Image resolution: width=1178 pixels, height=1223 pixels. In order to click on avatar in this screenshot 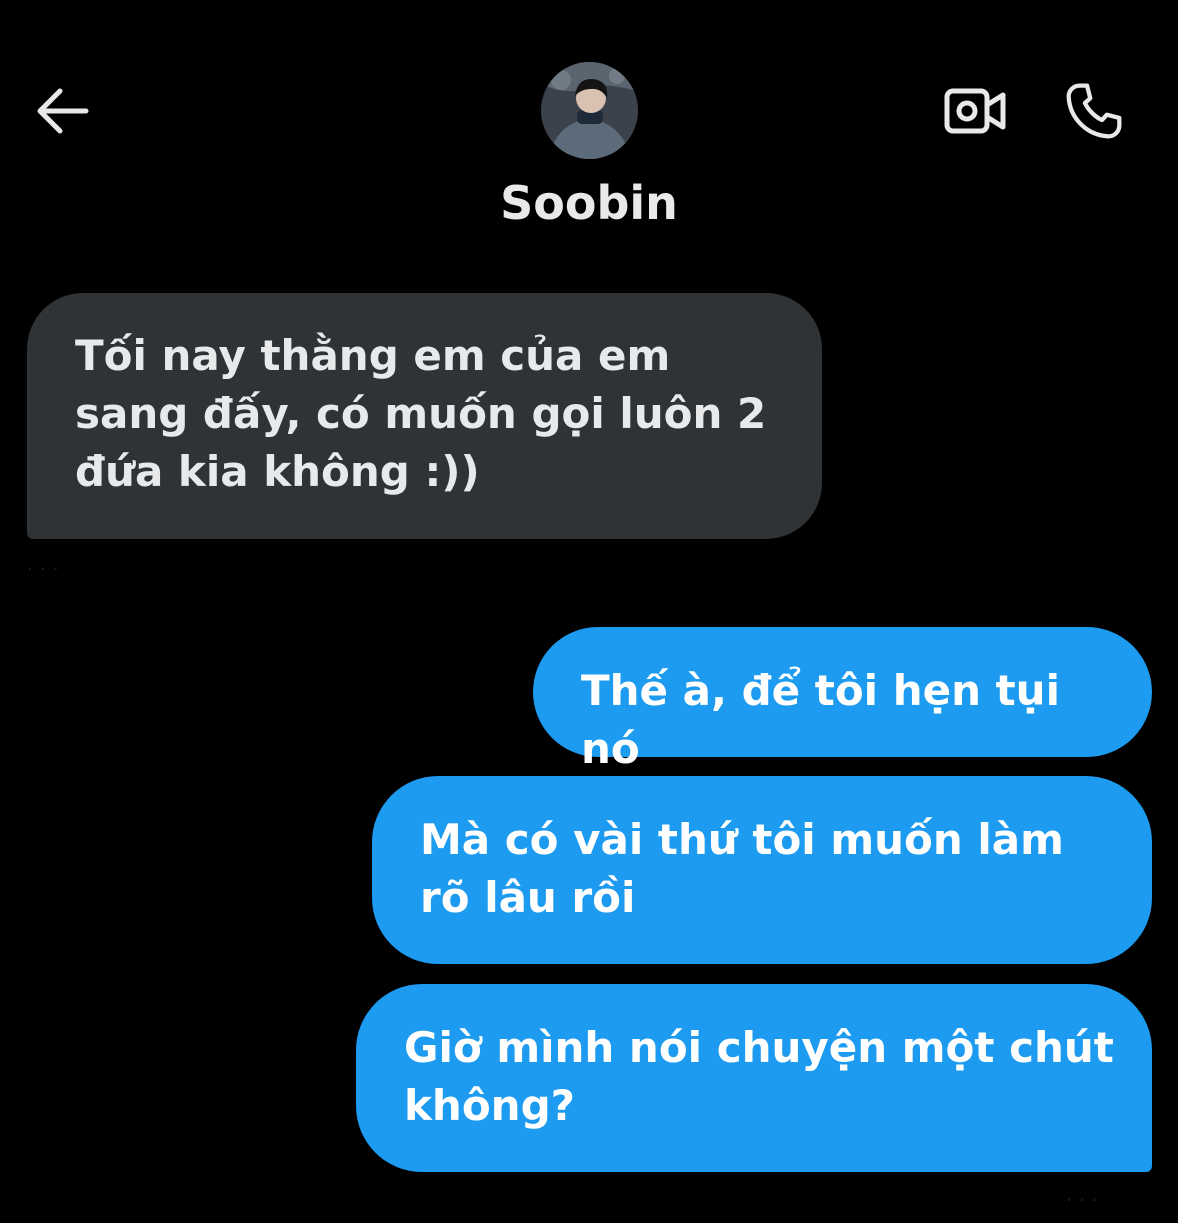, I will do `click(589, 110)`.